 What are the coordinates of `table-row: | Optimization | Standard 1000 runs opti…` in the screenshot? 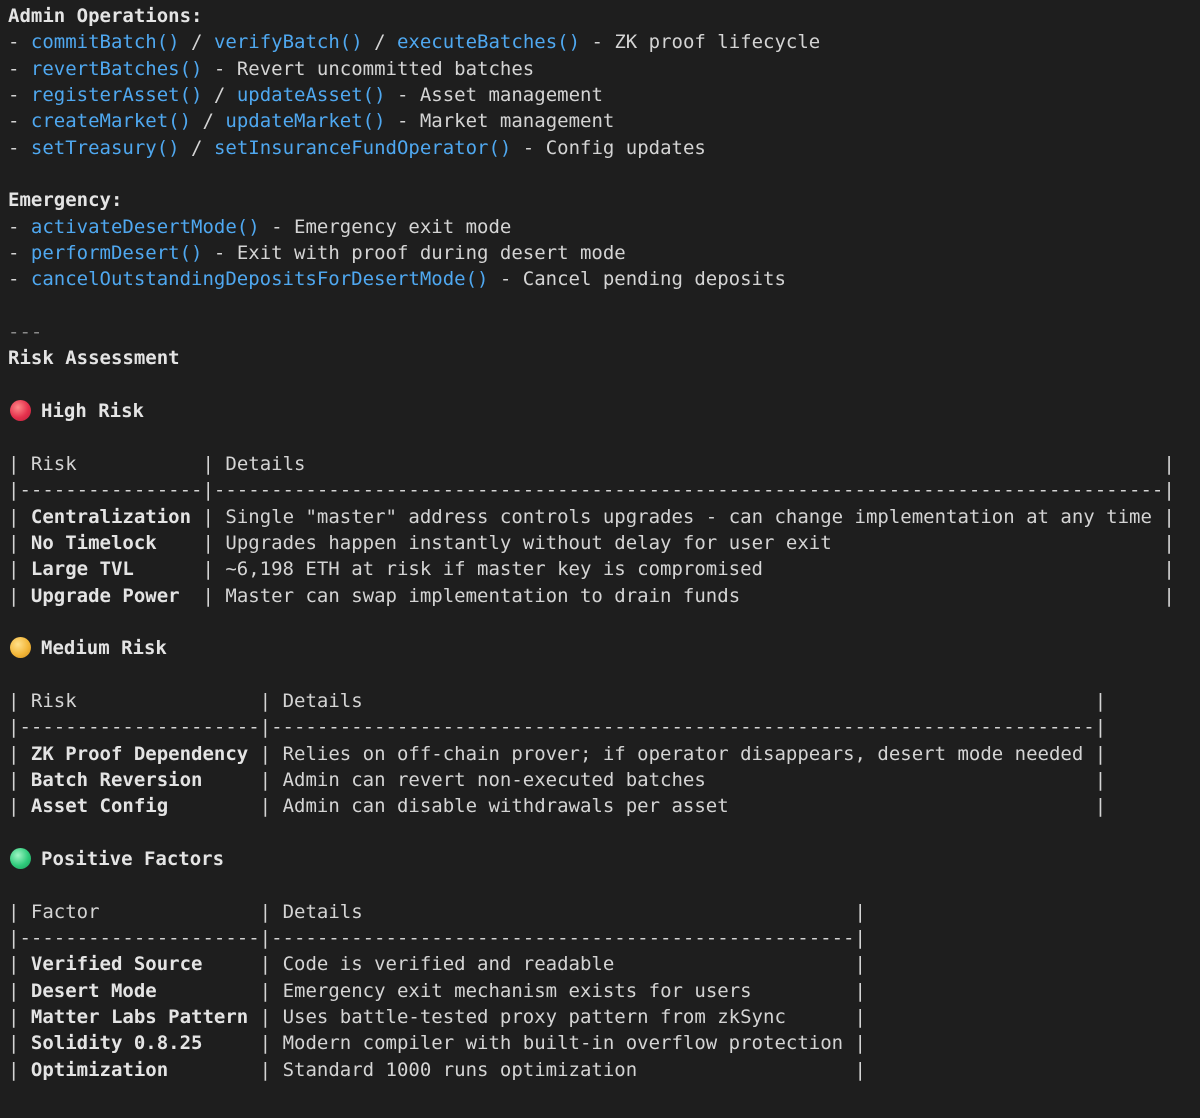 It's located at (437, 1069).